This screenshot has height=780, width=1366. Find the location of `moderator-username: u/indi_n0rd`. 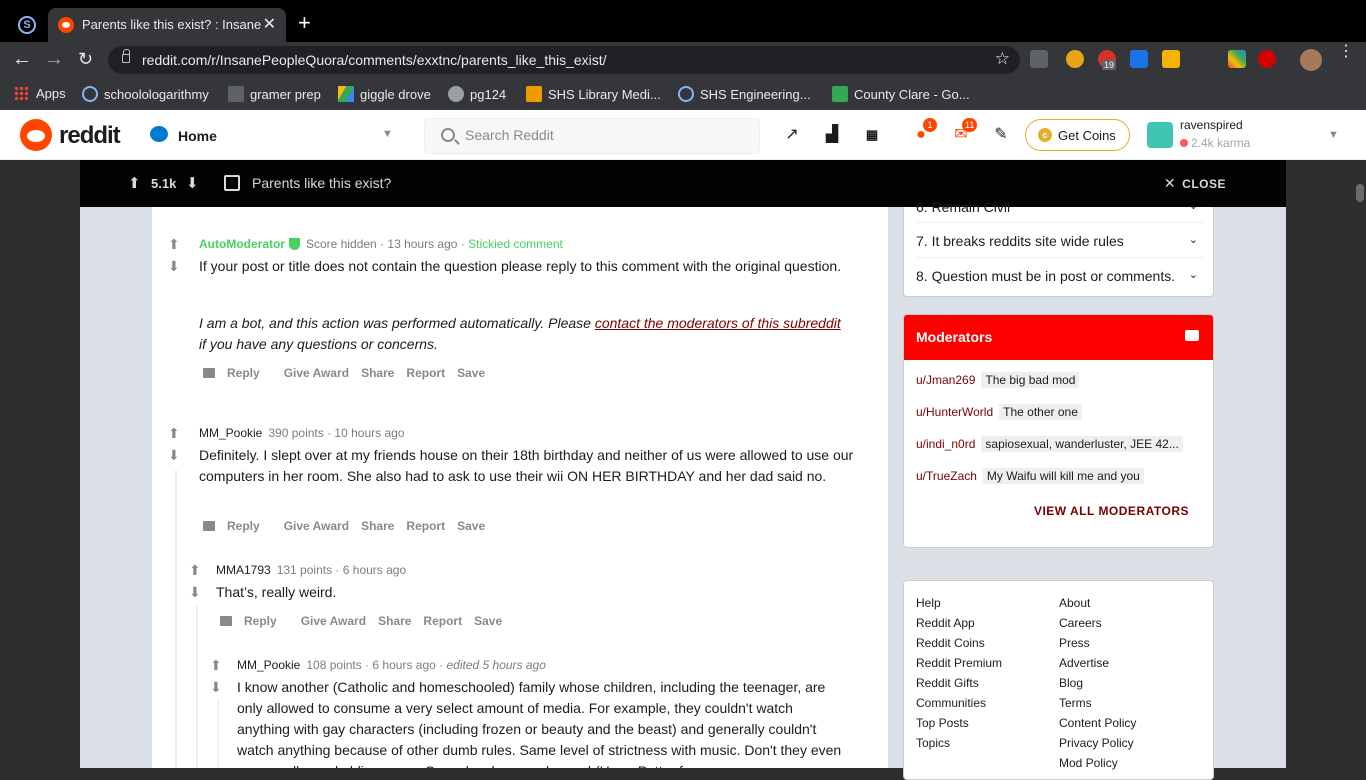

moderator-username: u/indi_n0rd is located at coordinates (945, 444).